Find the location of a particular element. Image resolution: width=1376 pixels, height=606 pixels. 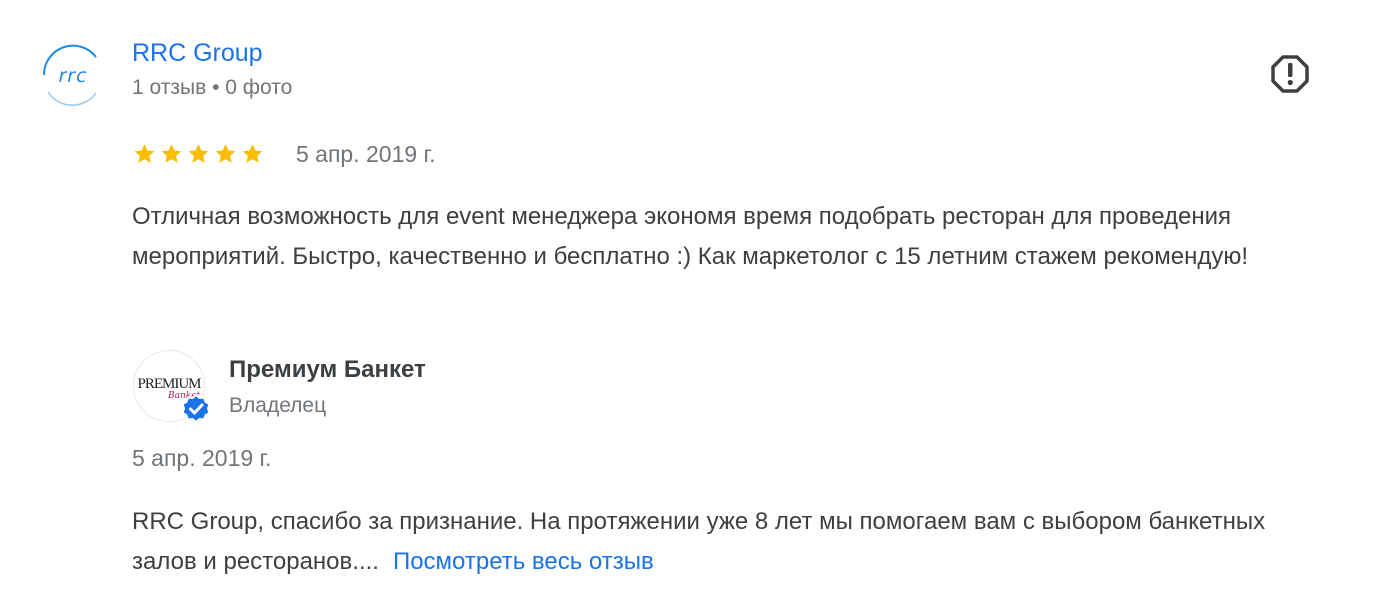

rrc-logo-text: rrc is located at coordinates (72, 76).